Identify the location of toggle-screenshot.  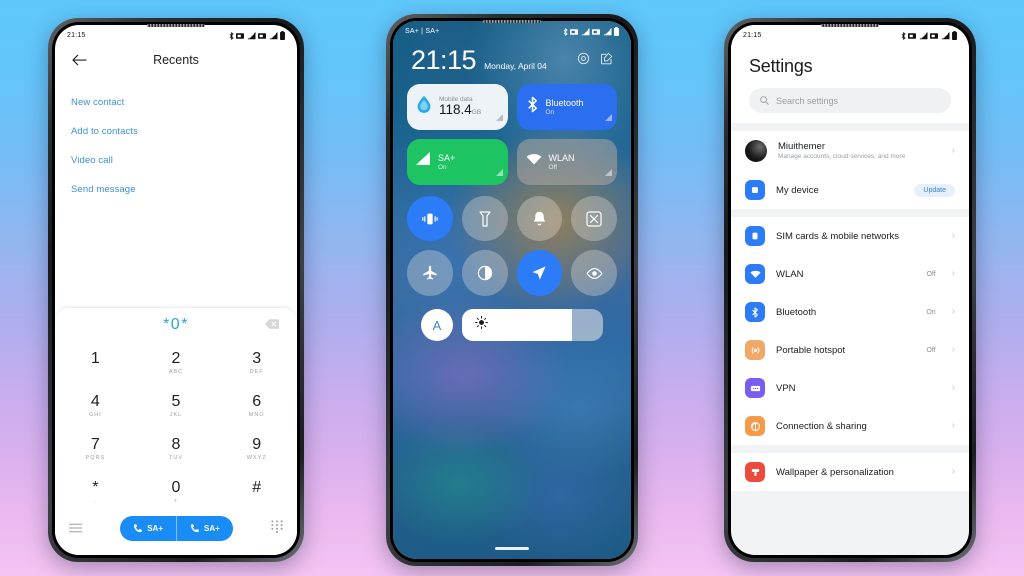
(594, 218).